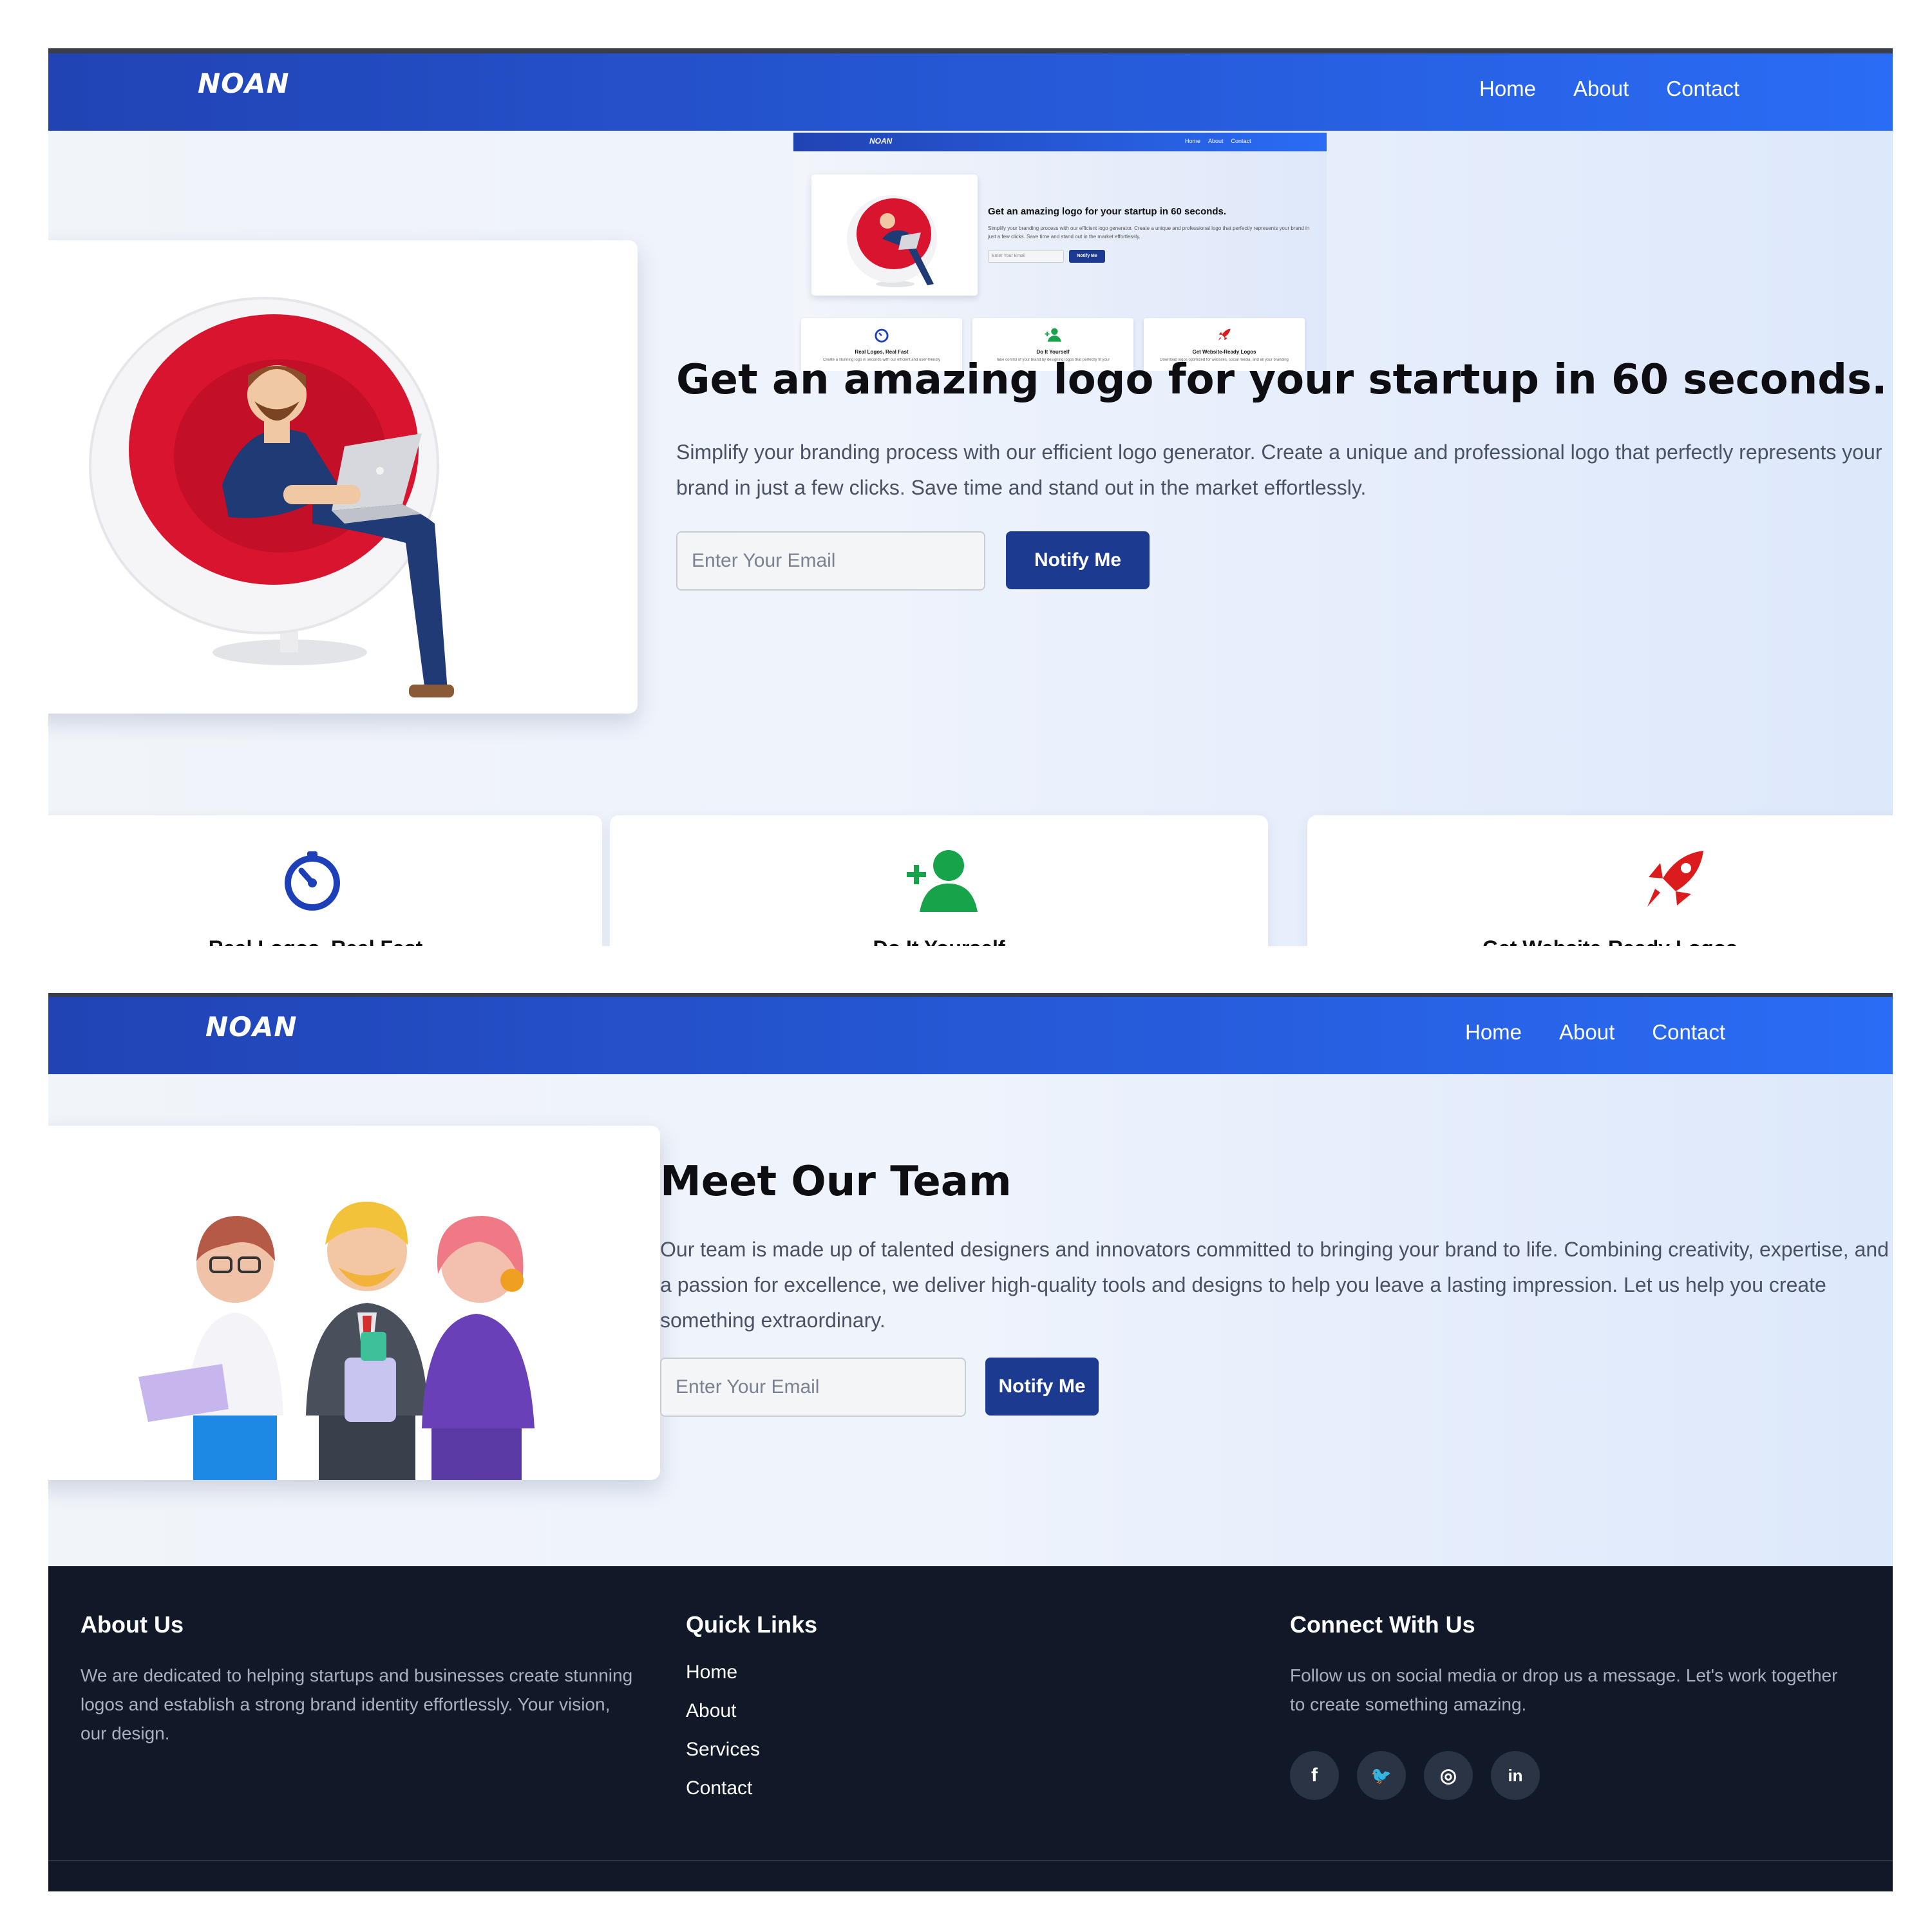 The height and width of the screenshot is (1932, 1932). I want to click on team-notify-button: Notify Me, so click(1042, 1387).